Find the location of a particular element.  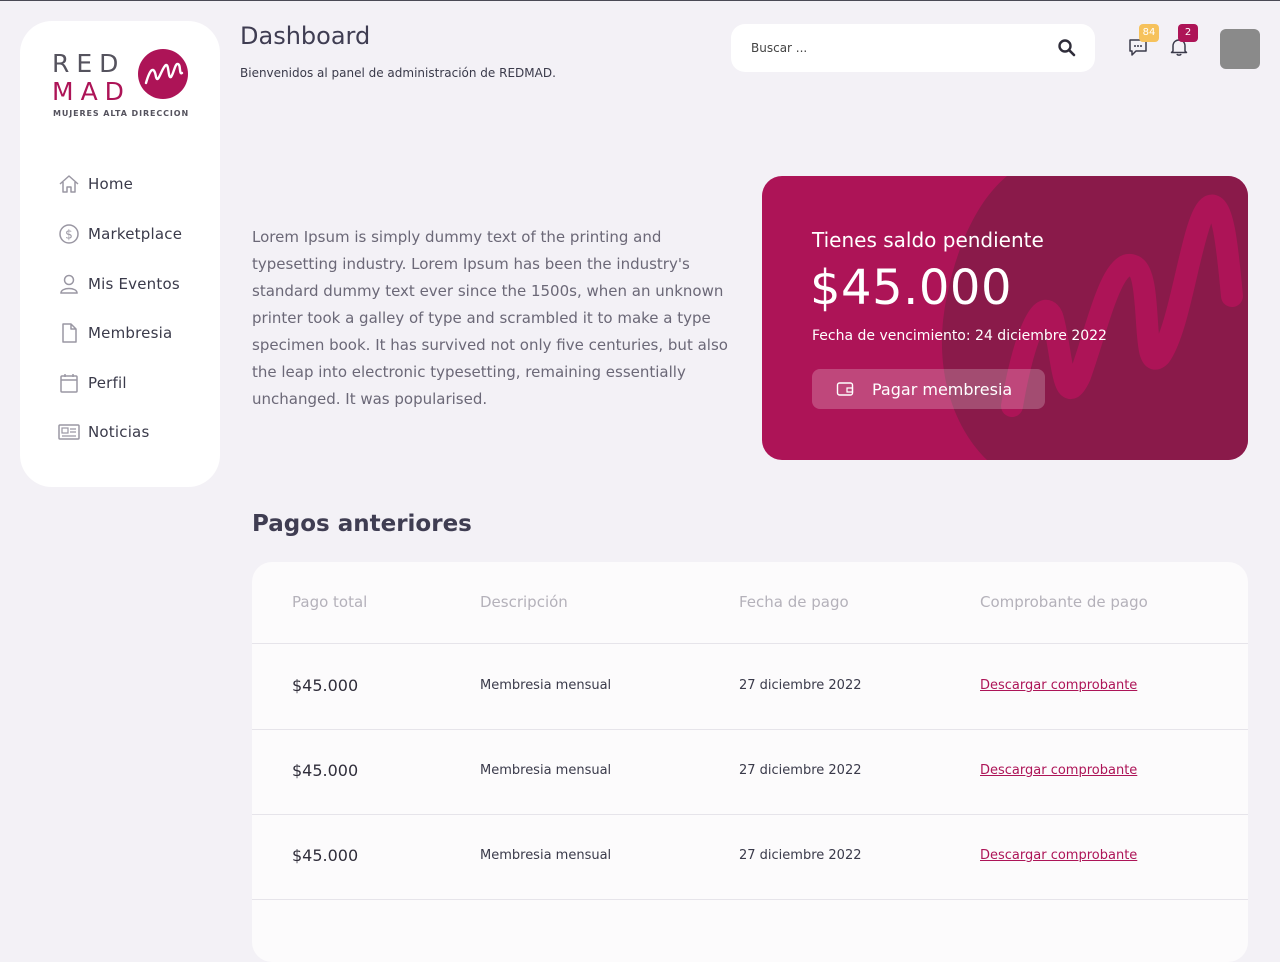

column-header: Pago total is located at coordinates (330, 602).